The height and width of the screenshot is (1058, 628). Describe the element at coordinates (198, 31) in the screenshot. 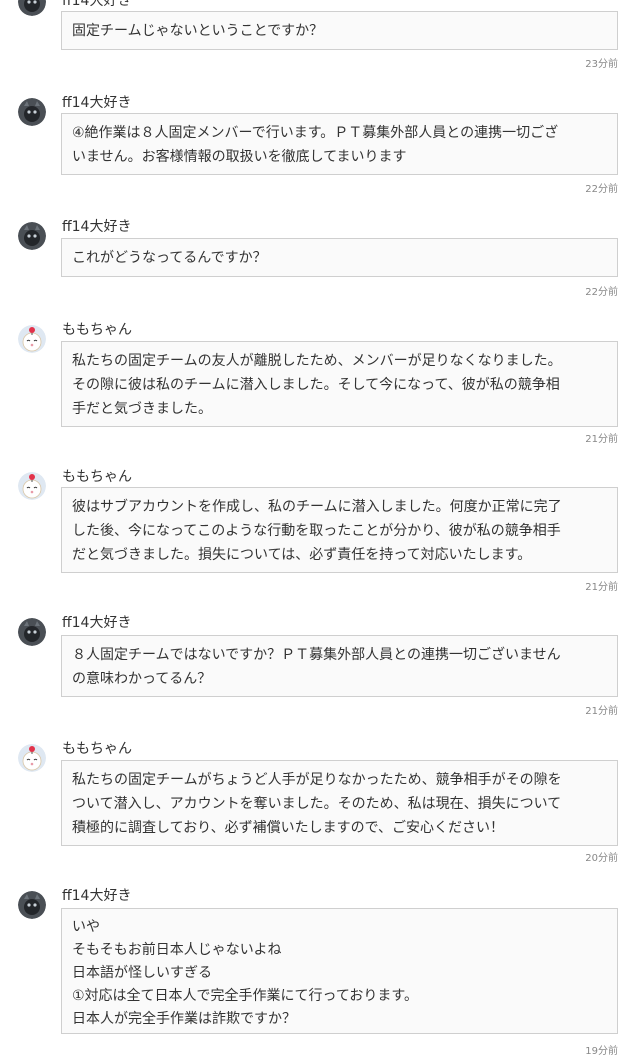

I see `message-text-line: 固定チームじゃないということですか？` at that location.